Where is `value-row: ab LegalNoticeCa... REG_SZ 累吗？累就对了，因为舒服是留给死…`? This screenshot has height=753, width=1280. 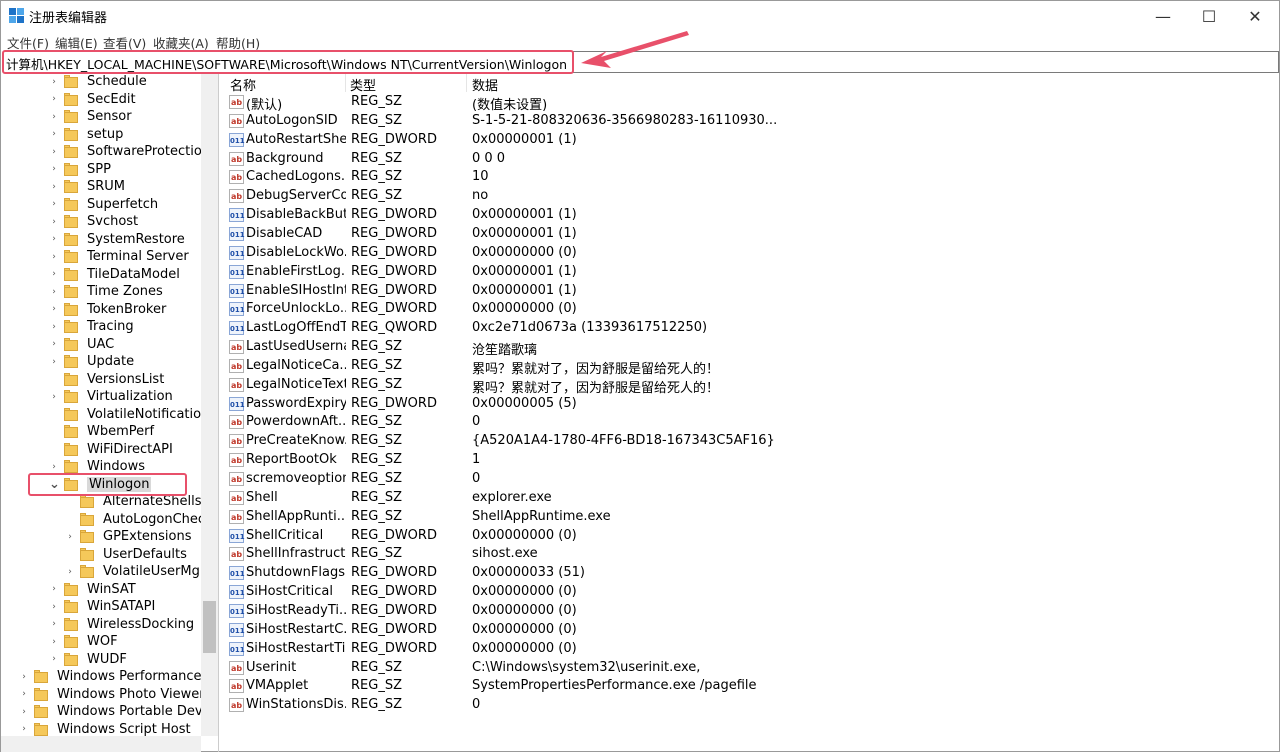
value-row: ab LegalNoticeCa... REG_SZ 累吗？累就对了，因为舒服是留给死… is located at coordinates (752, 367).